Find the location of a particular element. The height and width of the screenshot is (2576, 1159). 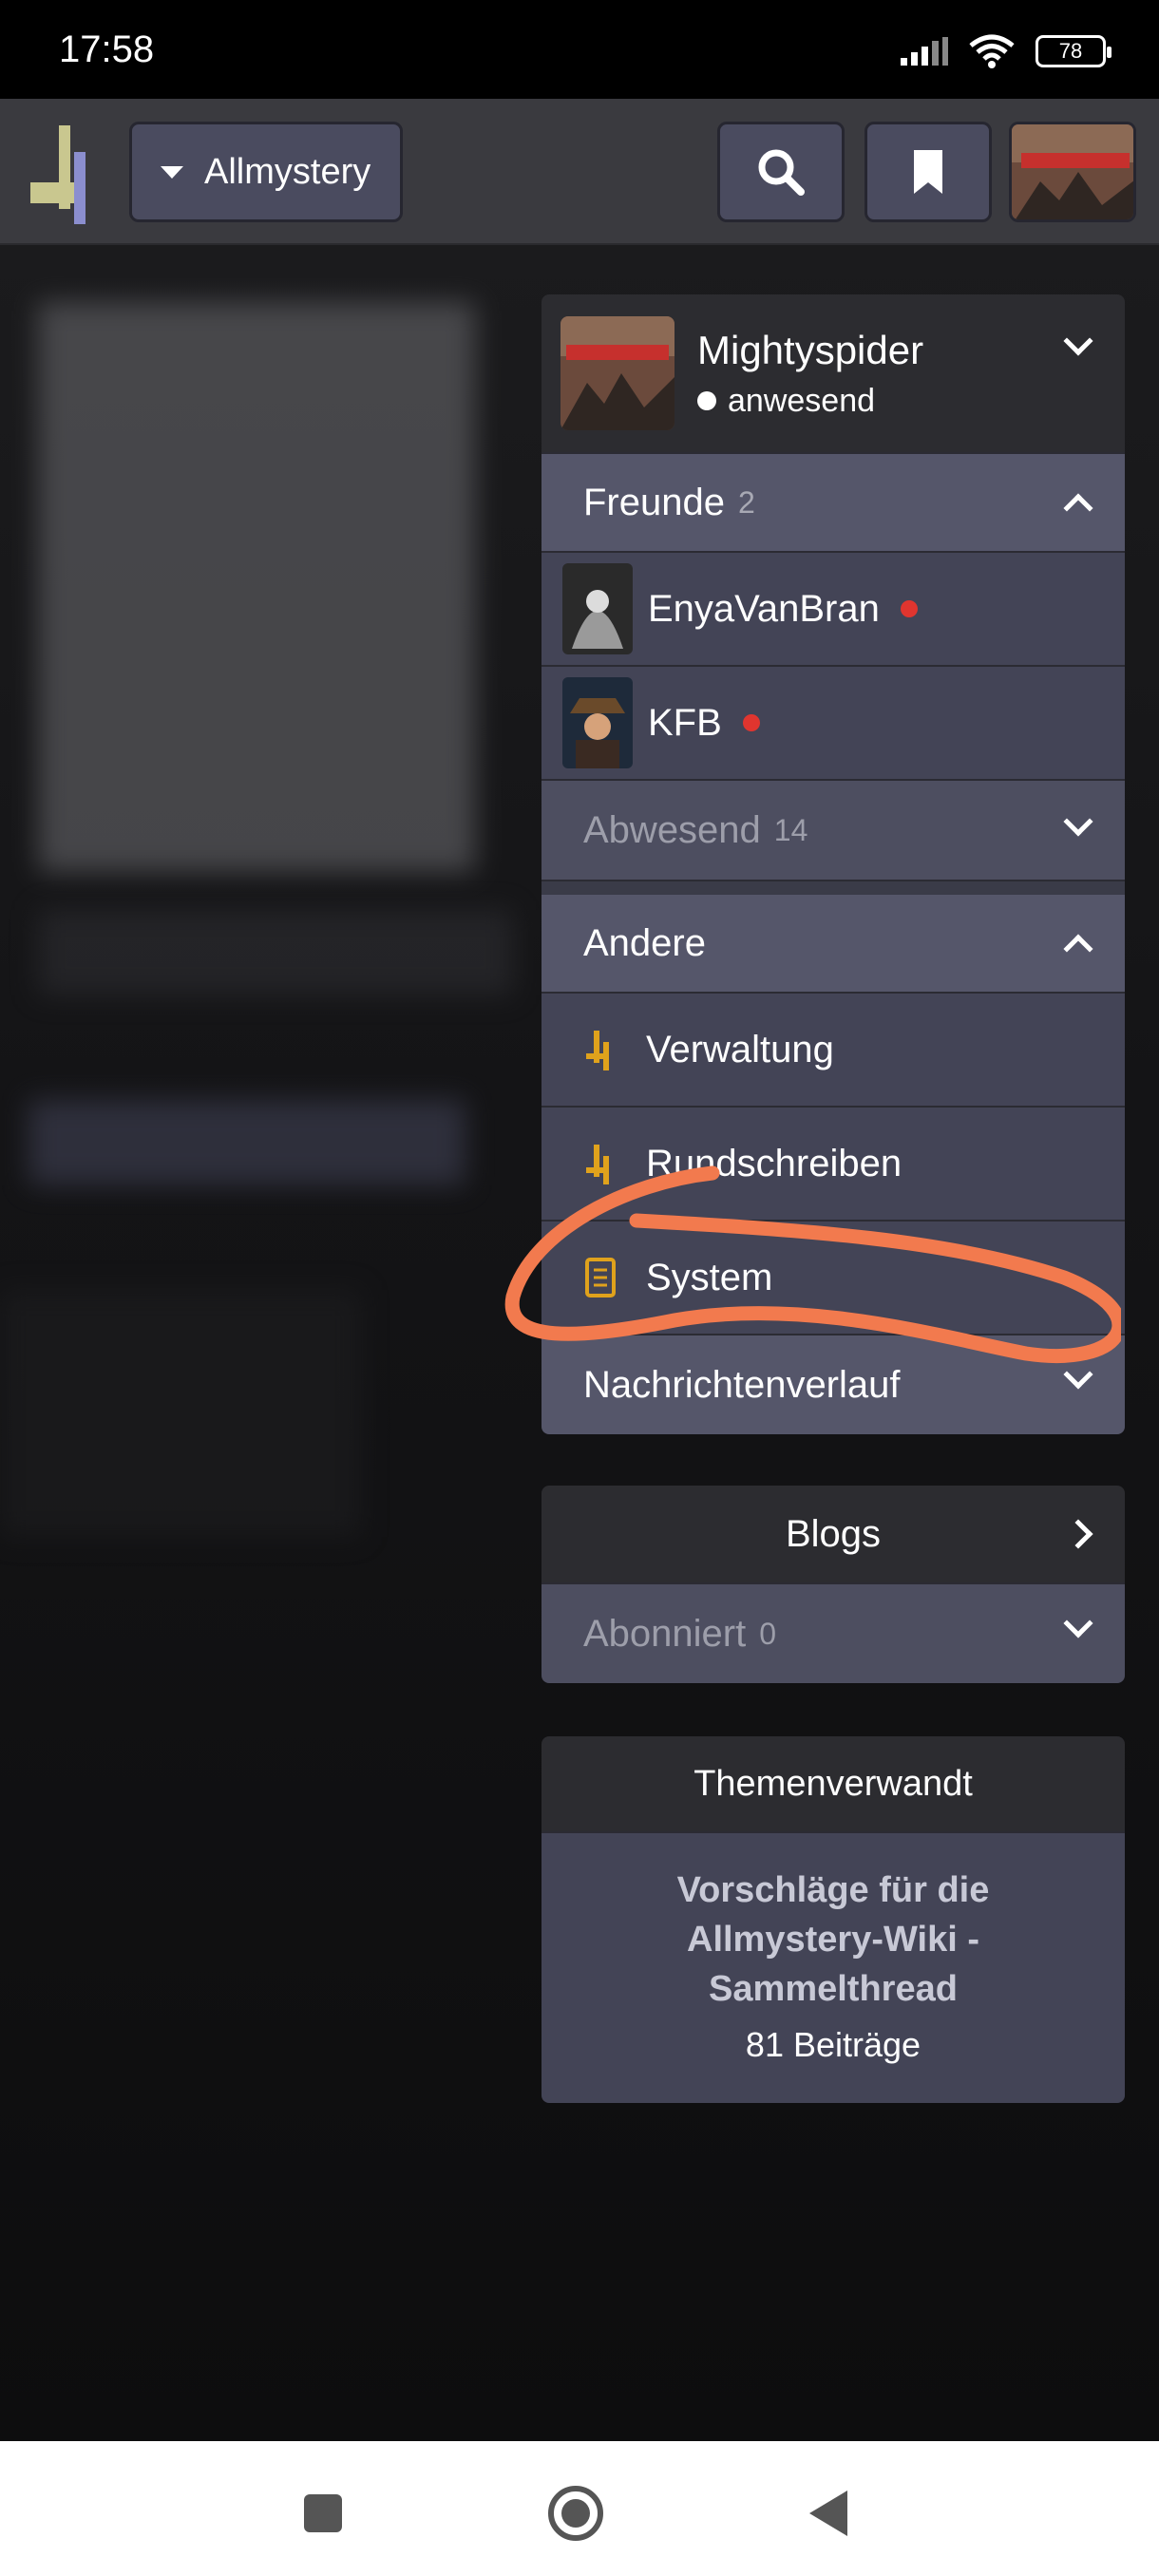

related-heading: Themenverwandt is located at coordinates (833, 1783).